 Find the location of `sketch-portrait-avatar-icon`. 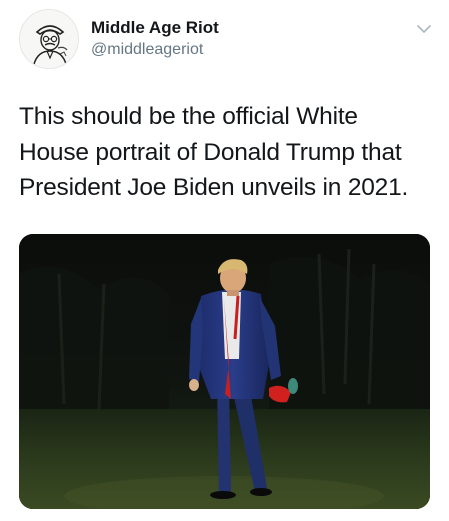

sketch-portrait-avatar-icon is located at coordinates (49, 39).